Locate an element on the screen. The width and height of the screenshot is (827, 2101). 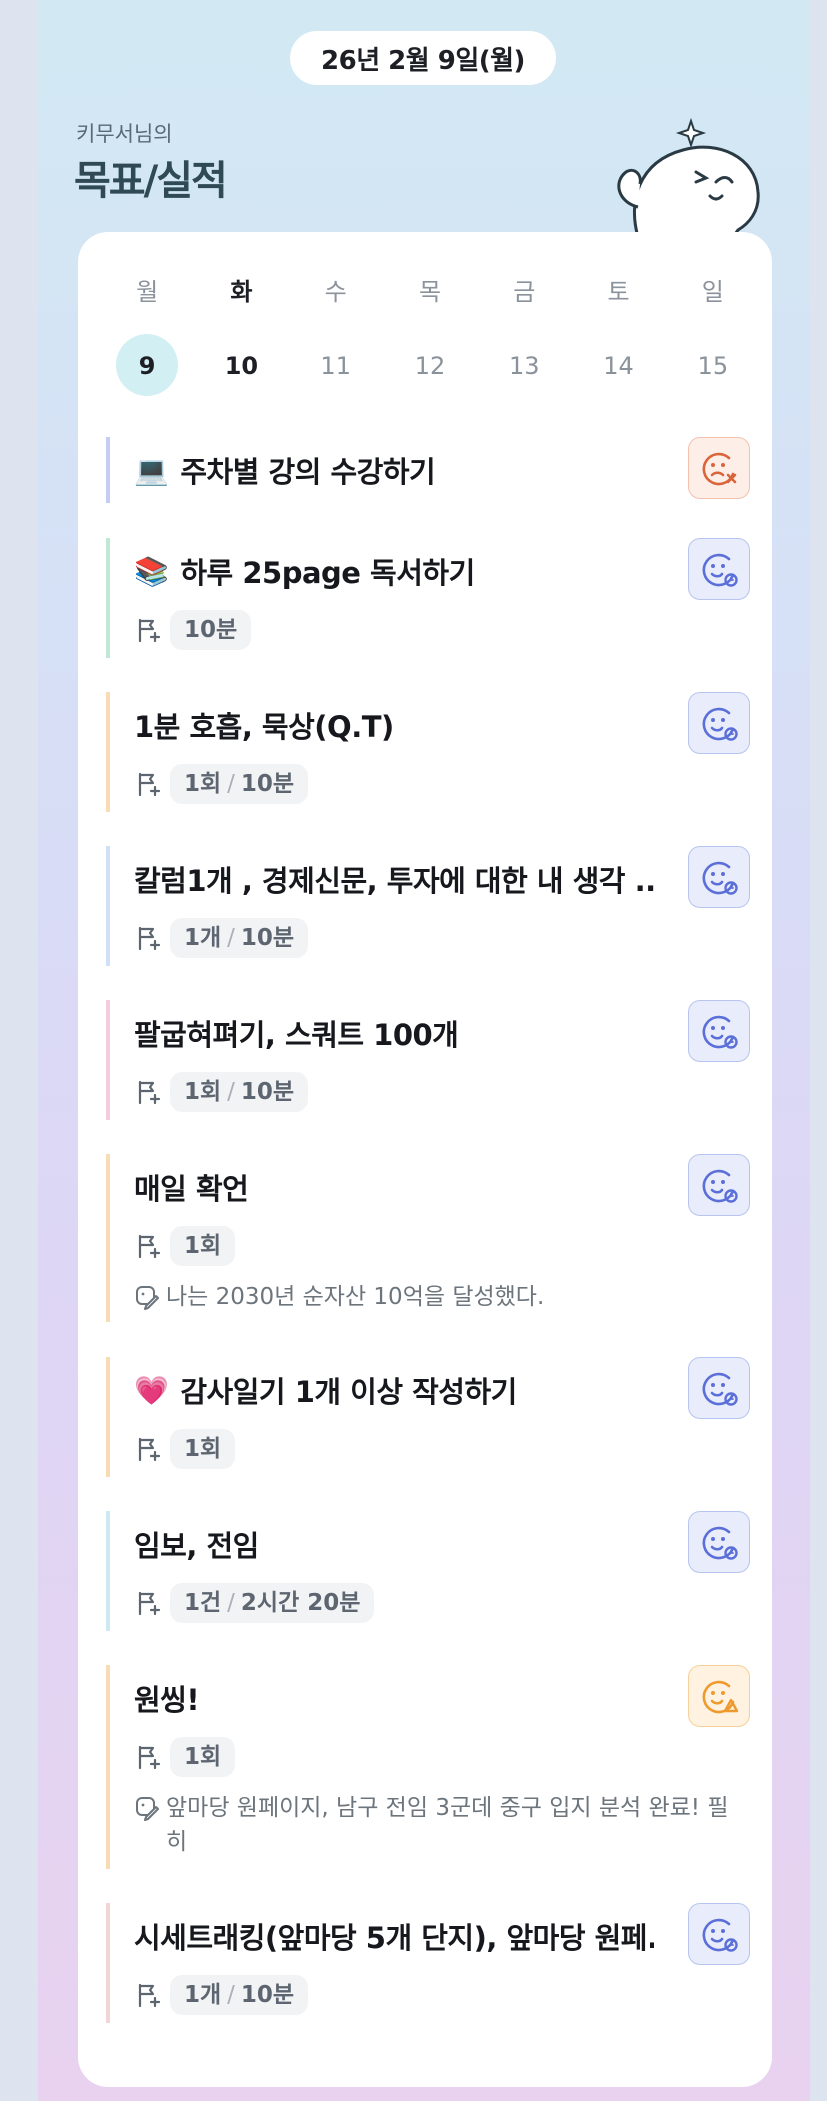
sad-x-icon is located at coordinates (719, 469).